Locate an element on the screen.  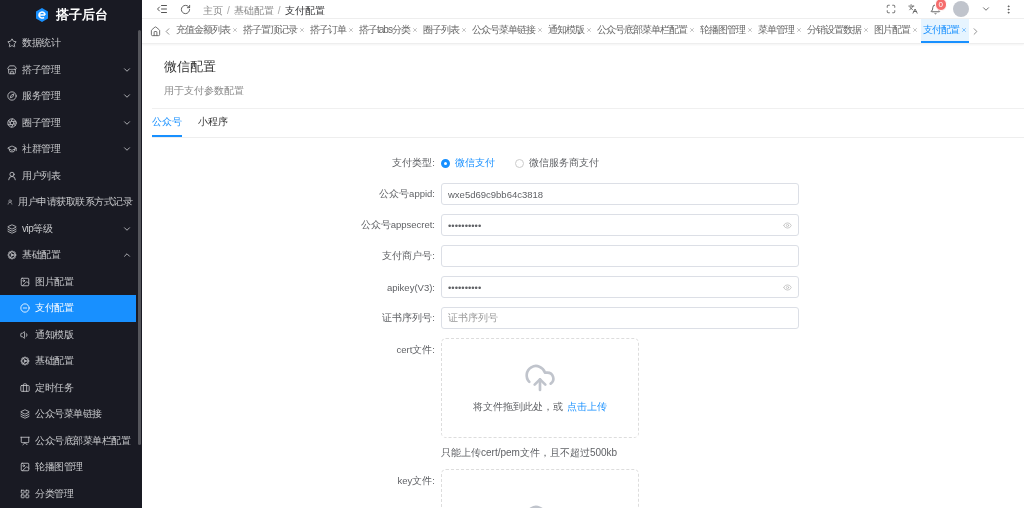
page-tab: 圈子列表 is located at coordinates (444, 31).